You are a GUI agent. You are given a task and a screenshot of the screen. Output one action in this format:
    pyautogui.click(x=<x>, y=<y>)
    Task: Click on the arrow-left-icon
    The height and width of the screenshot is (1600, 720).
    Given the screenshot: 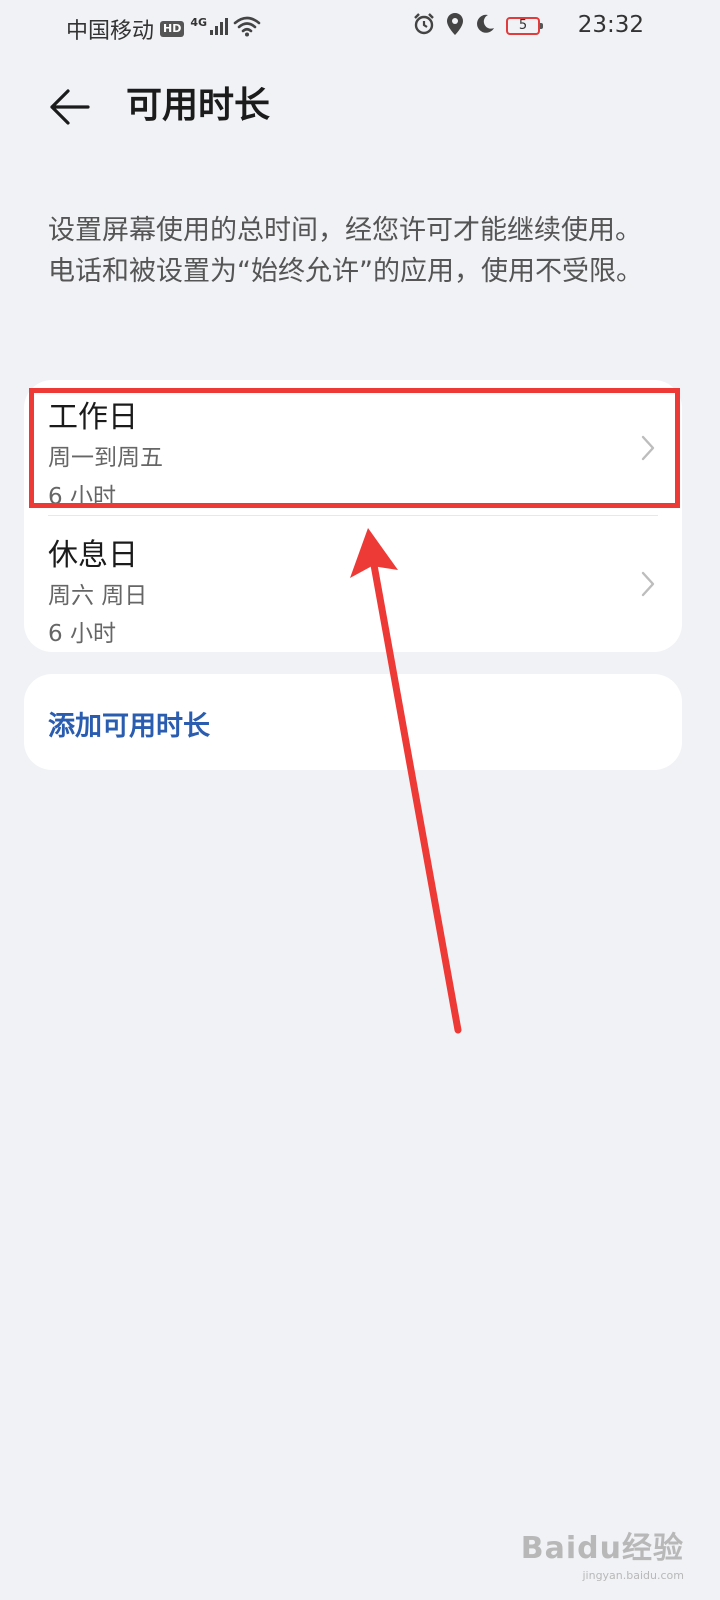 What is the action you would take?
    pyautogui.click(x=70, y=107)
    